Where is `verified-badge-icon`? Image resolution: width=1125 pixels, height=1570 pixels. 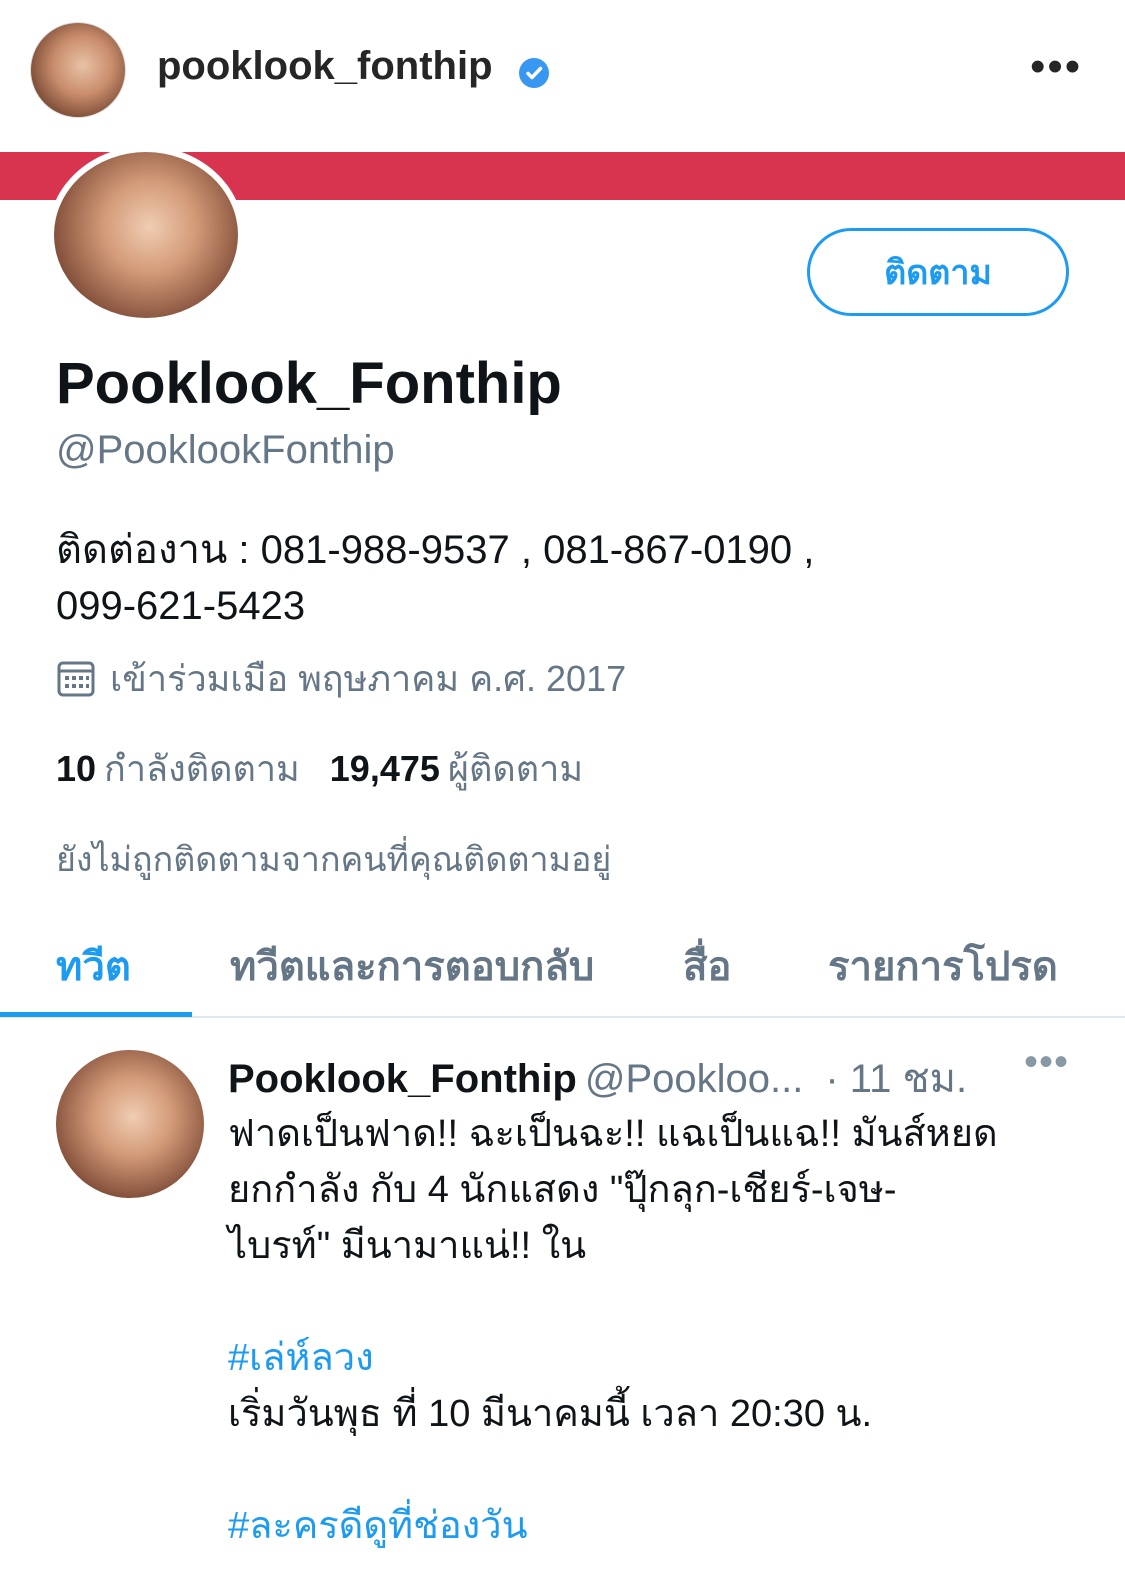 verified-badge-icon is located at coordinates (534, 73).